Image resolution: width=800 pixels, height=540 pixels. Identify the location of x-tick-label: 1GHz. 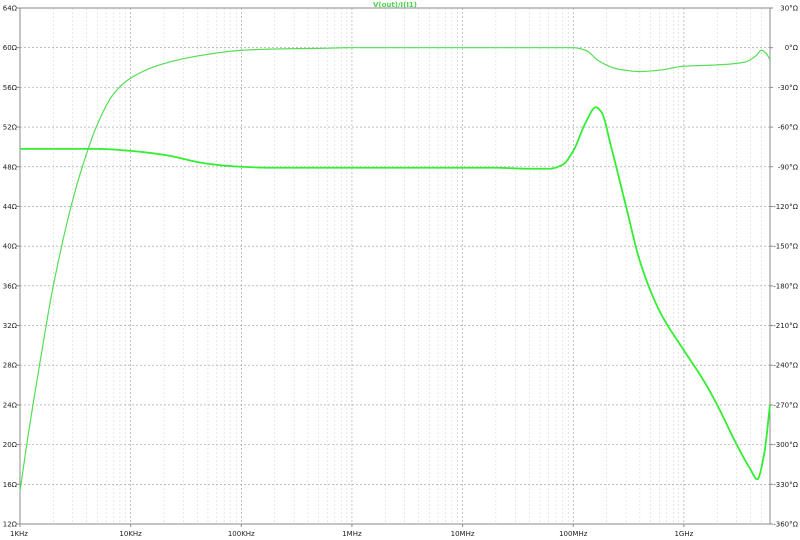
(683, 534).